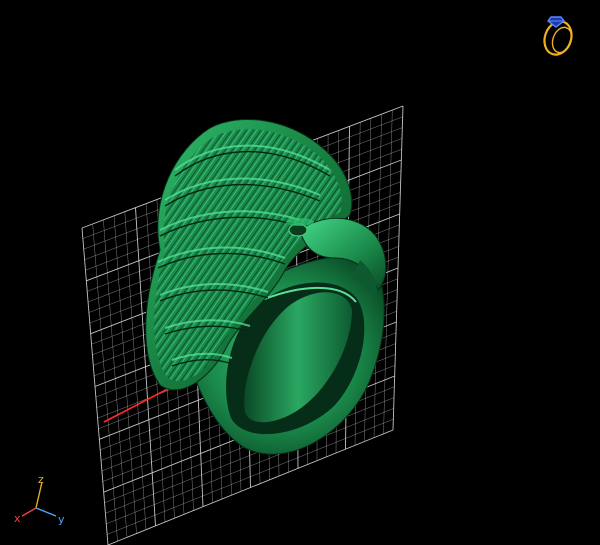 Image resolution: width=600 pixels, height=545 pixels. What do you see at coordinates (17, 518) in the screenshot?
I see `triad-x-label: x` at bounding box center [17, 518].